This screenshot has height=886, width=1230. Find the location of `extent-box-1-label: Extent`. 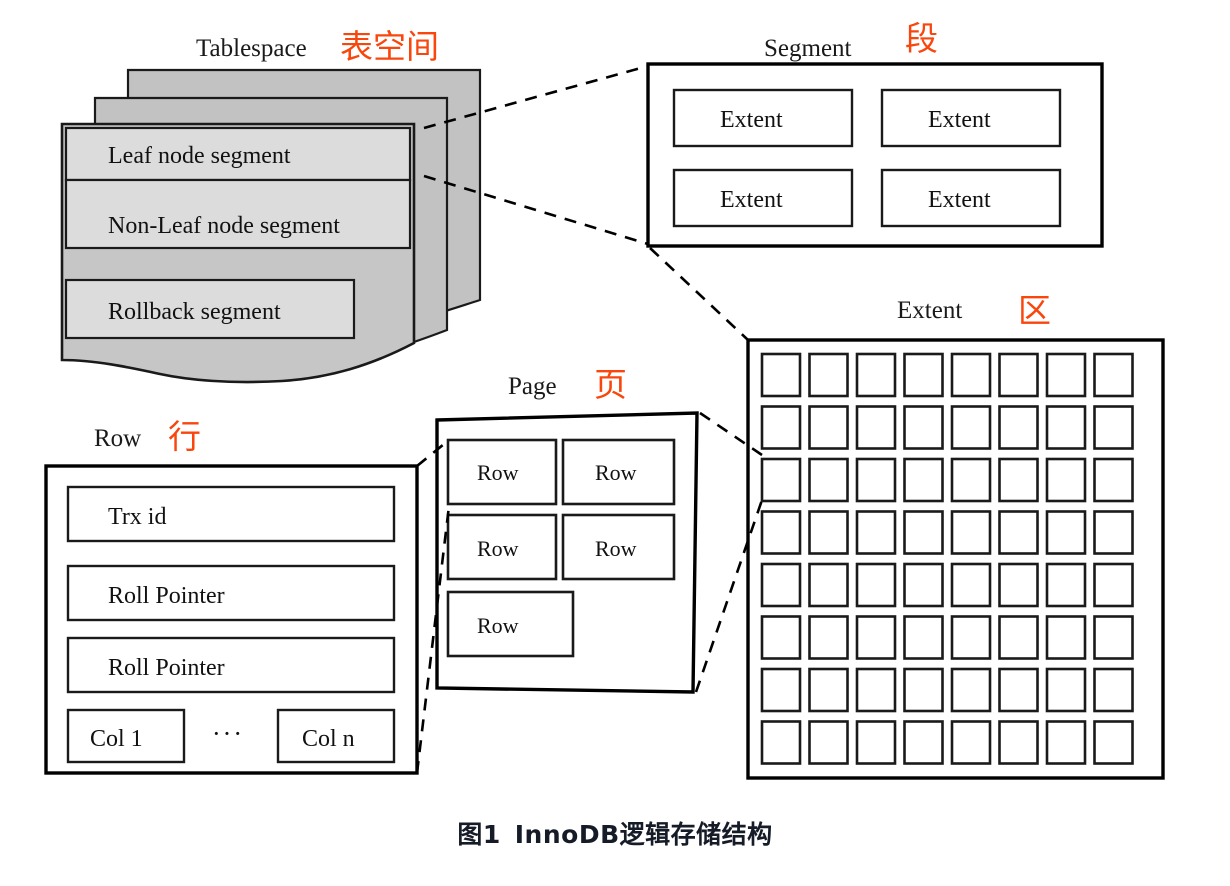

extent-box-1-label: Extent is located at coordinates (751, 120).